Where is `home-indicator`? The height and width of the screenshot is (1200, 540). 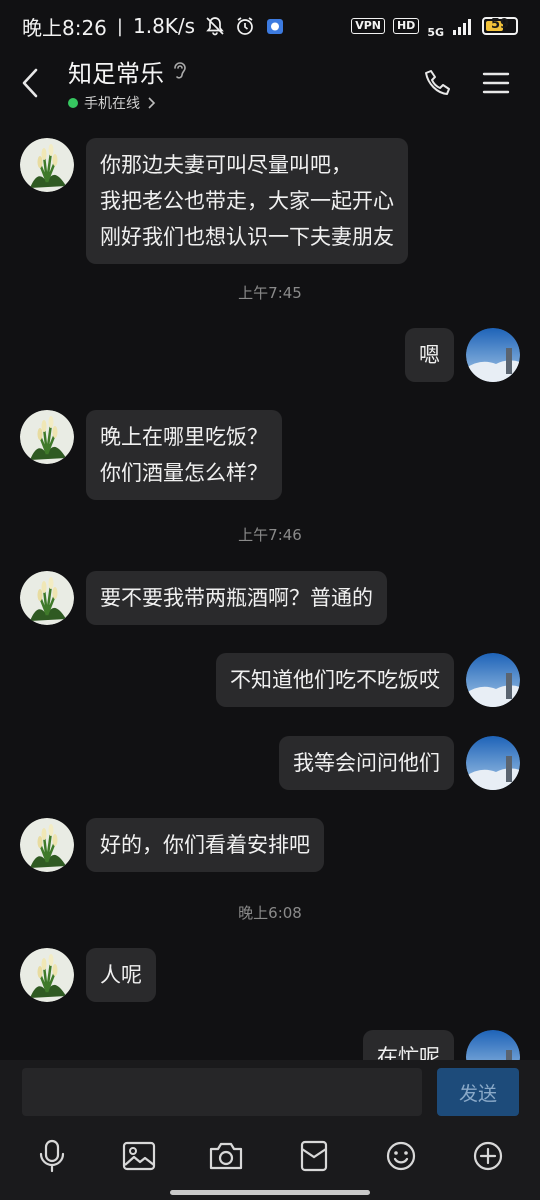
home-indicator is located at coordinates (270, 1192).